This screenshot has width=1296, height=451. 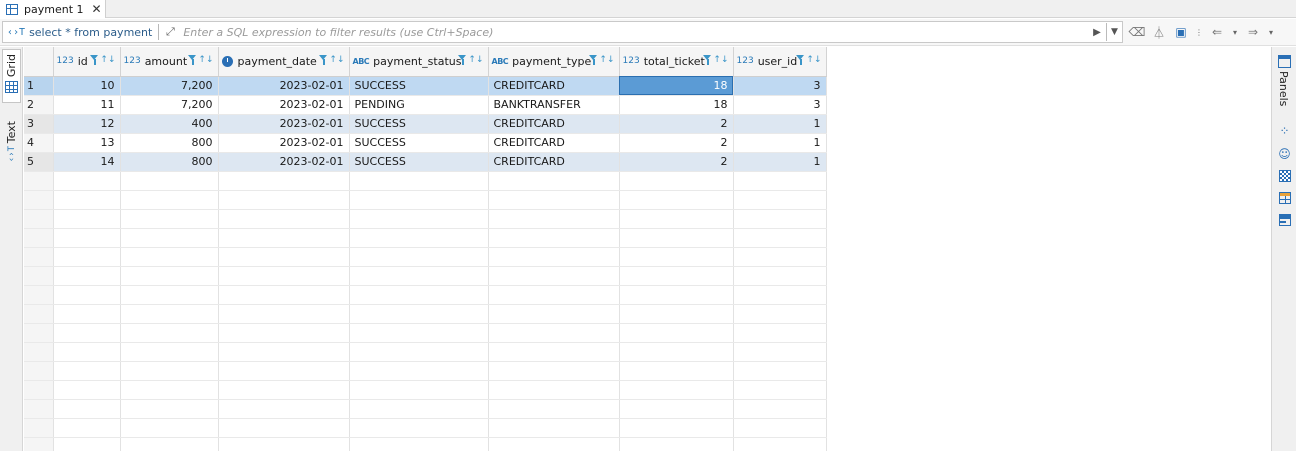 What do you see at coordinates (87, 143) in the screenshot?
I see `cell-id: 13` at bounding box center [87, 143].